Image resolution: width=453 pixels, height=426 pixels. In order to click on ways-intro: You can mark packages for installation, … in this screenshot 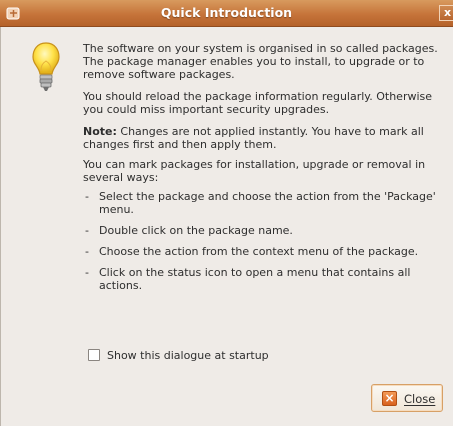, I will do `click(254, 171)`.